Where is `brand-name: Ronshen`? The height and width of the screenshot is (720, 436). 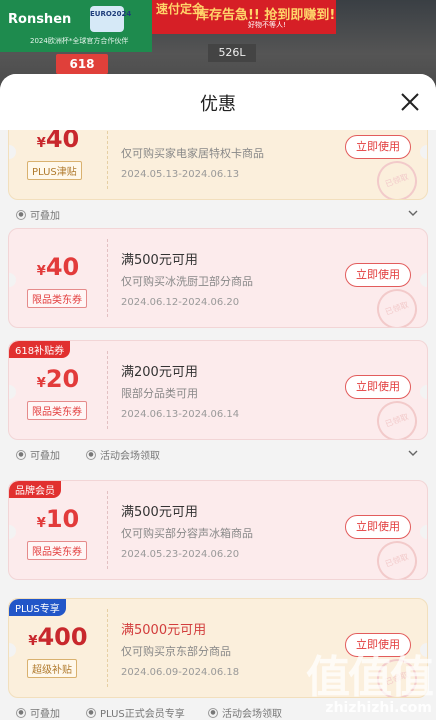
brand-name: Ronshen is located at coordinates (40, 19).